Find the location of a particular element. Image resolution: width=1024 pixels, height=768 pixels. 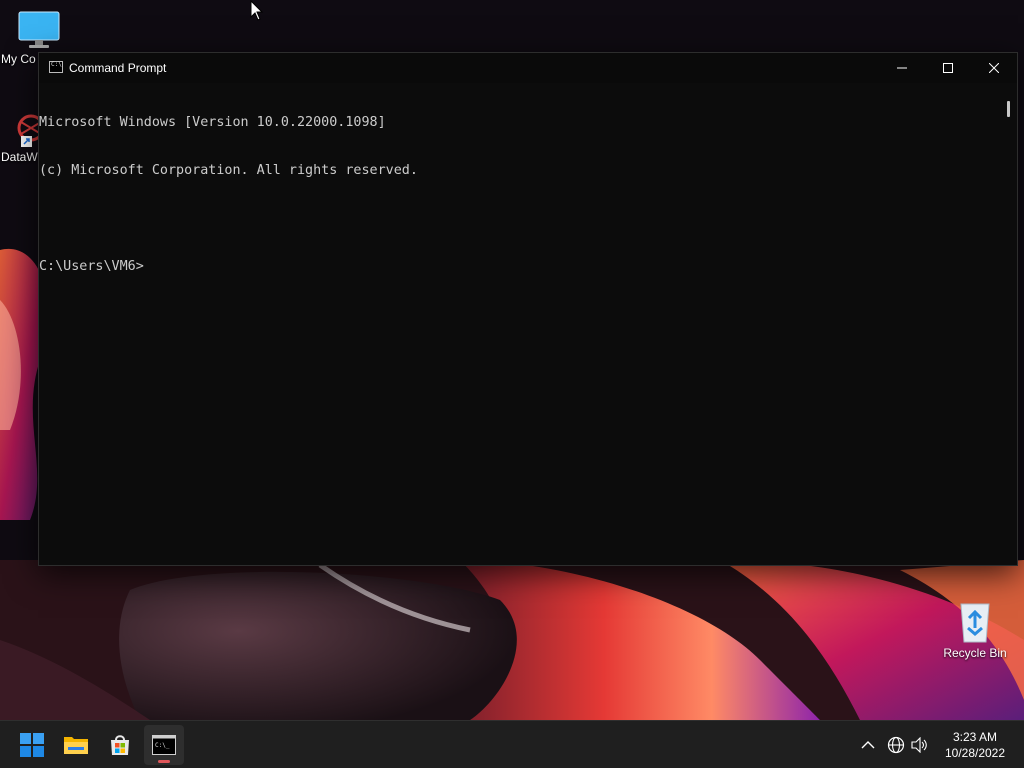

monitor-icon is located at coordinates (39, 29).